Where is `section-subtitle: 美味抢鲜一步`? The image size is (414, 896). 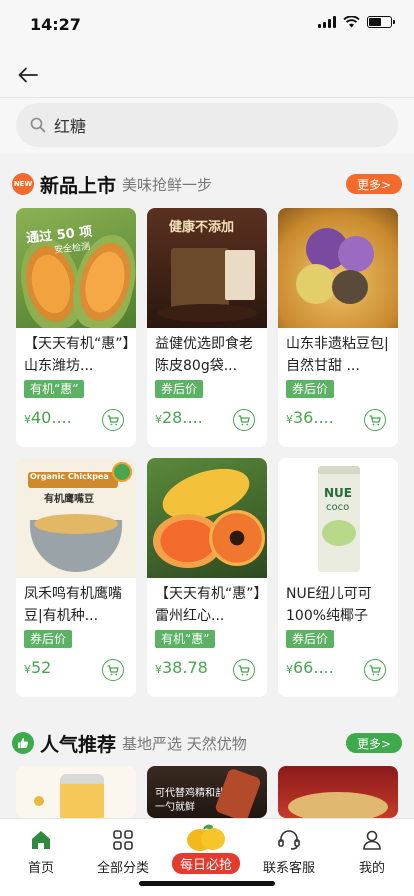
section-subtitle: 美味抢鲜一步 is located at coordinates (167, 184).